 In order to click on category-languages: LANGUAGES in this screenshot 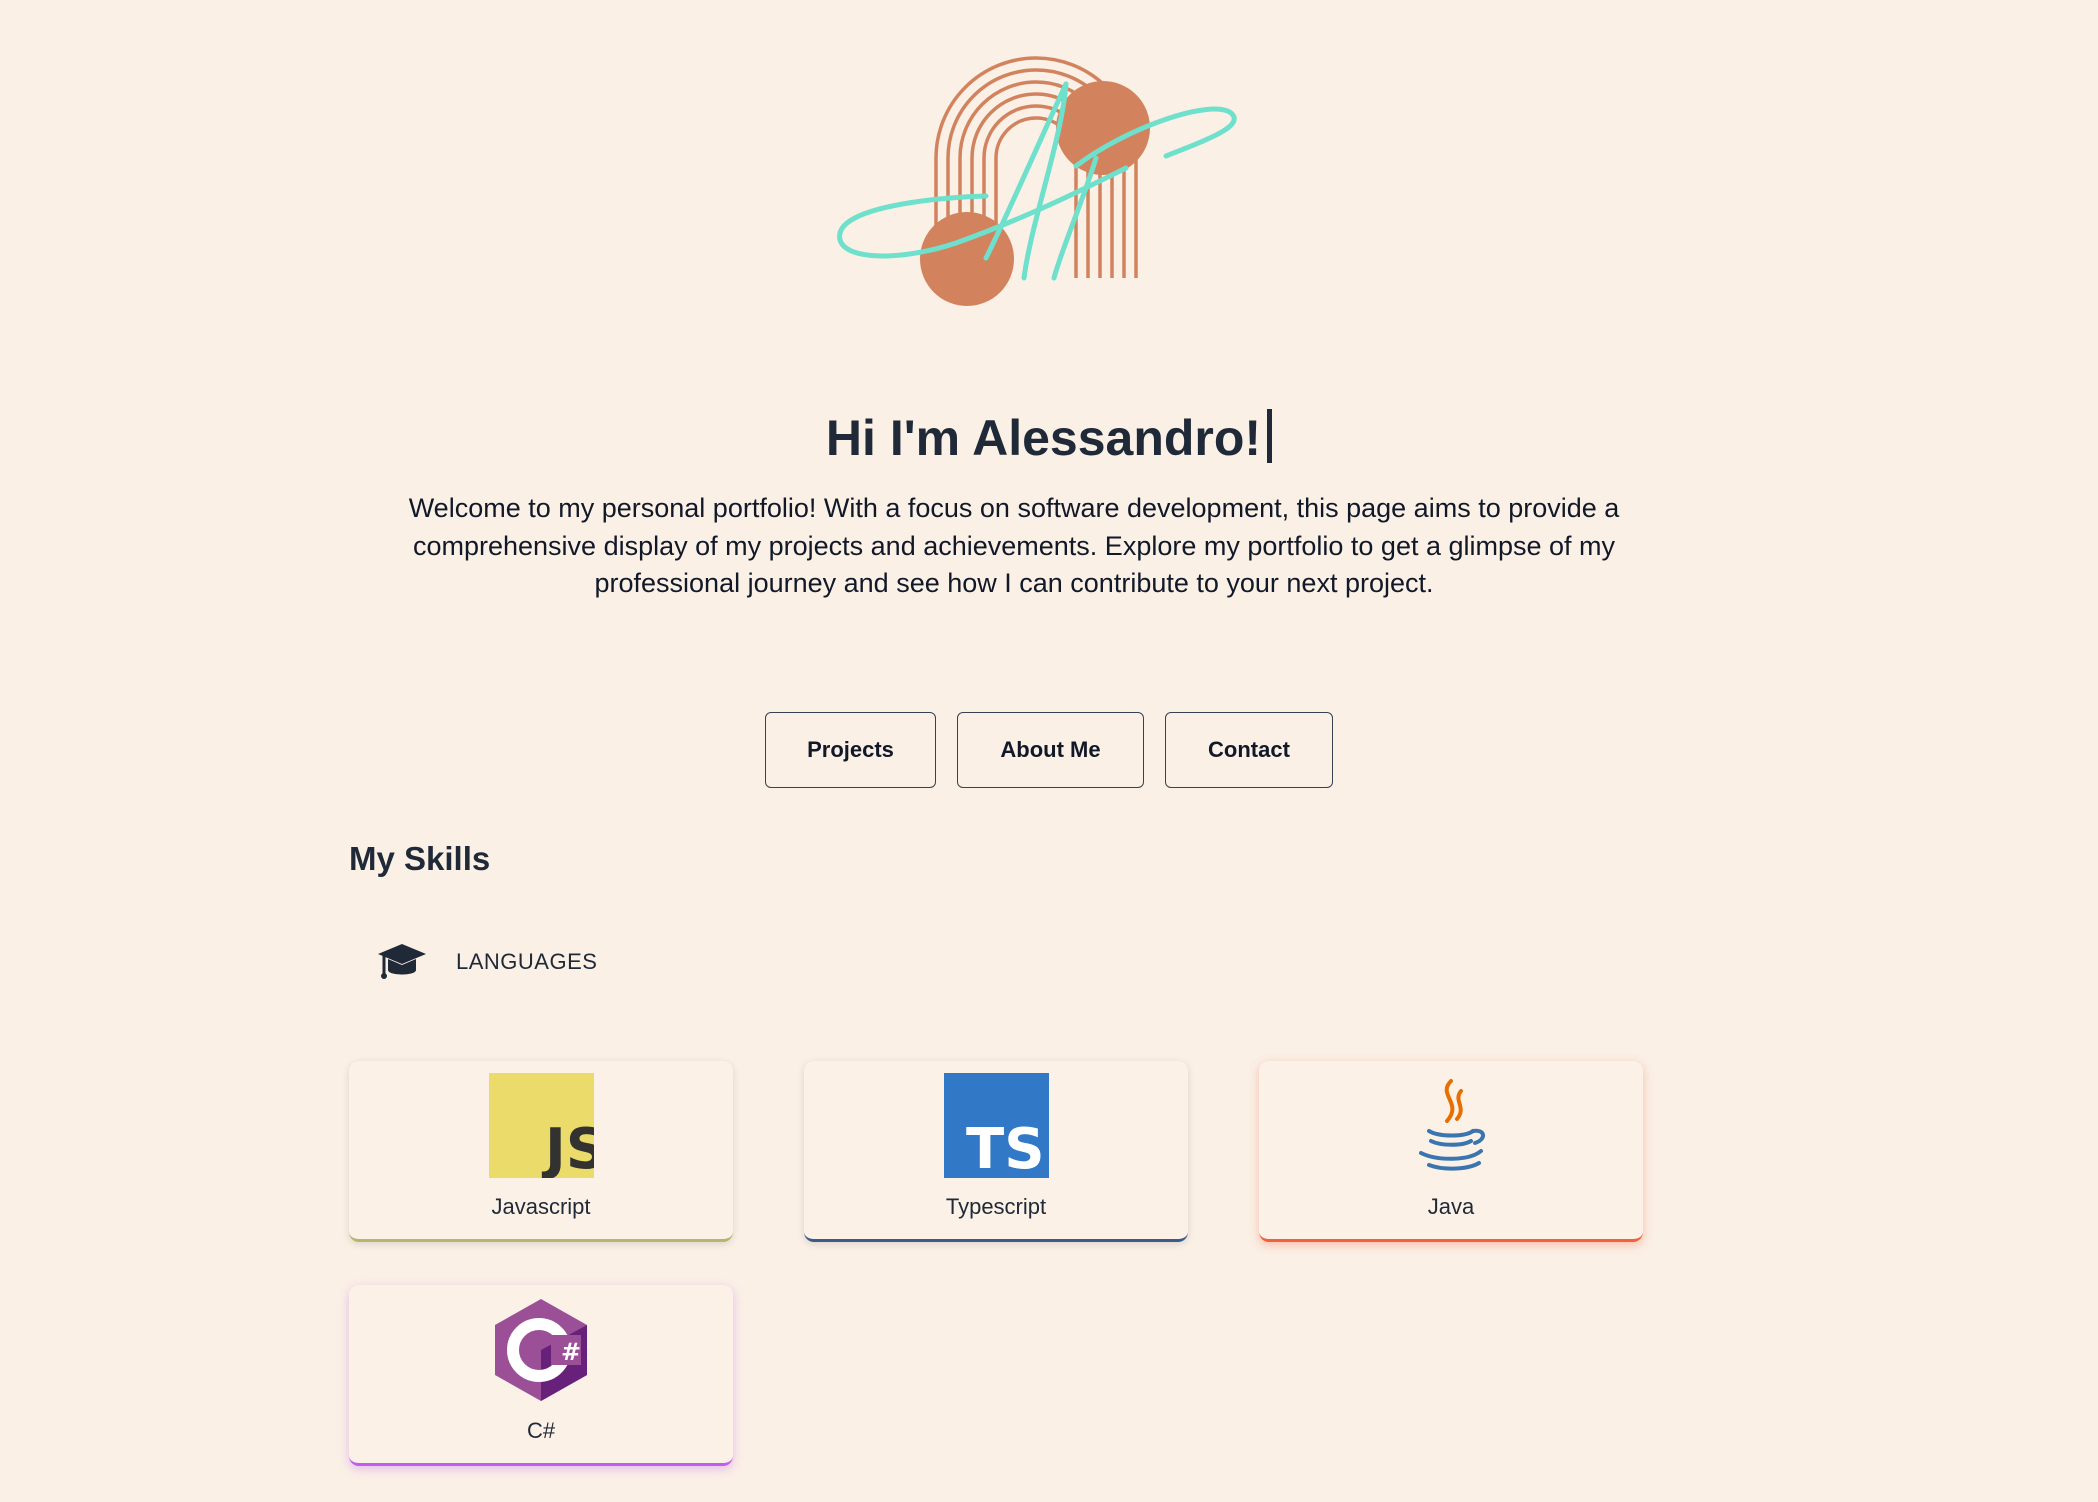, I will do `click(486, 962)`.